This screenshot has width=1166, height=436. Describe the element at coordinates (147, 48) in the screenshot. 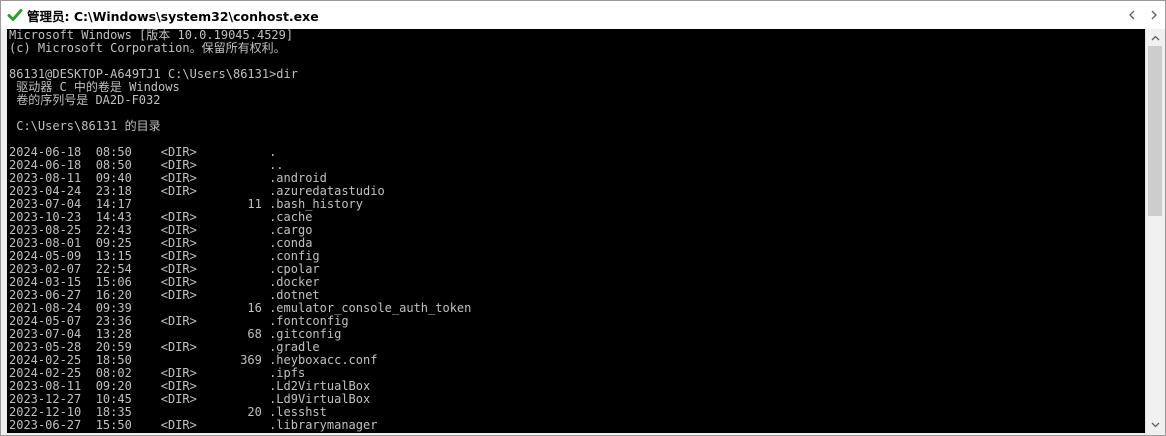

I see `console-line: (c) Microsoft Corporation。保留所有权利。` at that location.